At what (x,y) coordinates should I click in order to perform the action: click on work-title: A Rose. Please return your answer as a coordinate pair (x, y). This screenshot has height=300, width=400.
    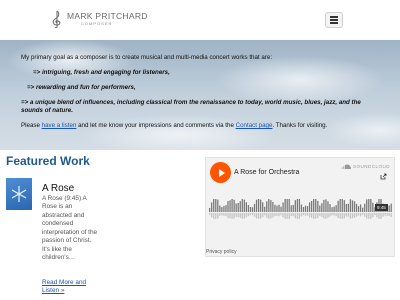
    Looking at the image, I should click on (58, 188).